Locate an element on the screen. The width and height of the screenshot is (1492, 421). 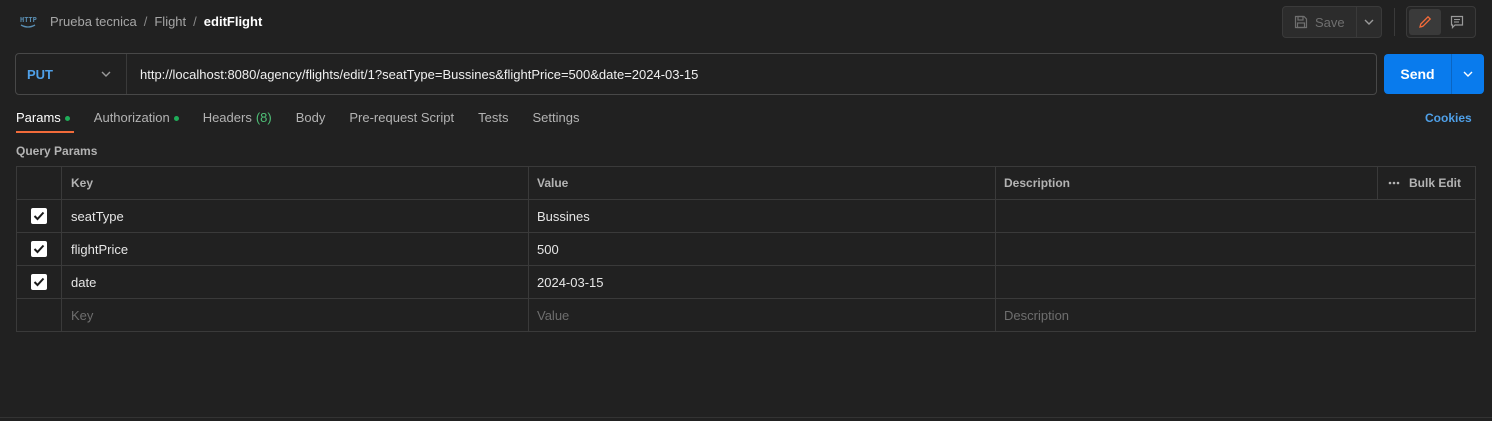
tab-pre-request-script: Pre-request Script is located at coordinates (401, 122).